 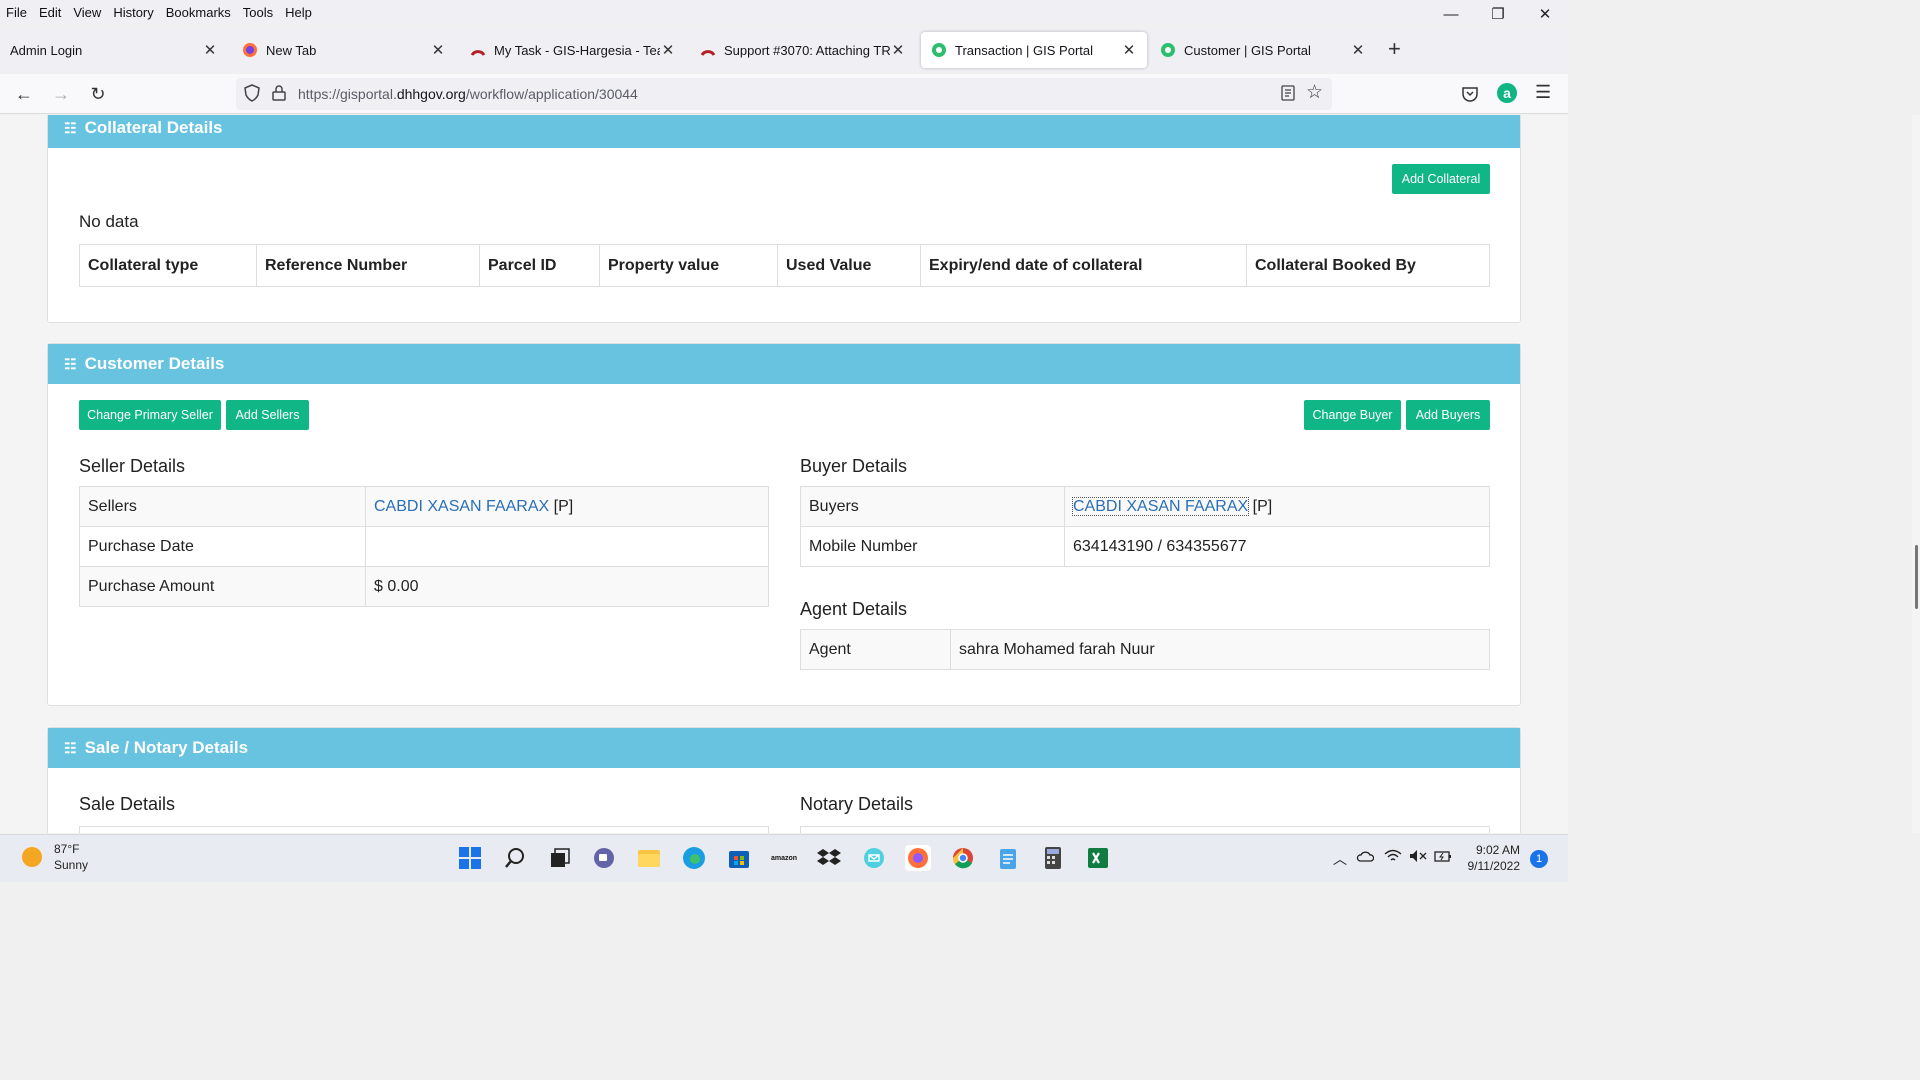 I want to click on start-icon, so click(x=470, y=858).